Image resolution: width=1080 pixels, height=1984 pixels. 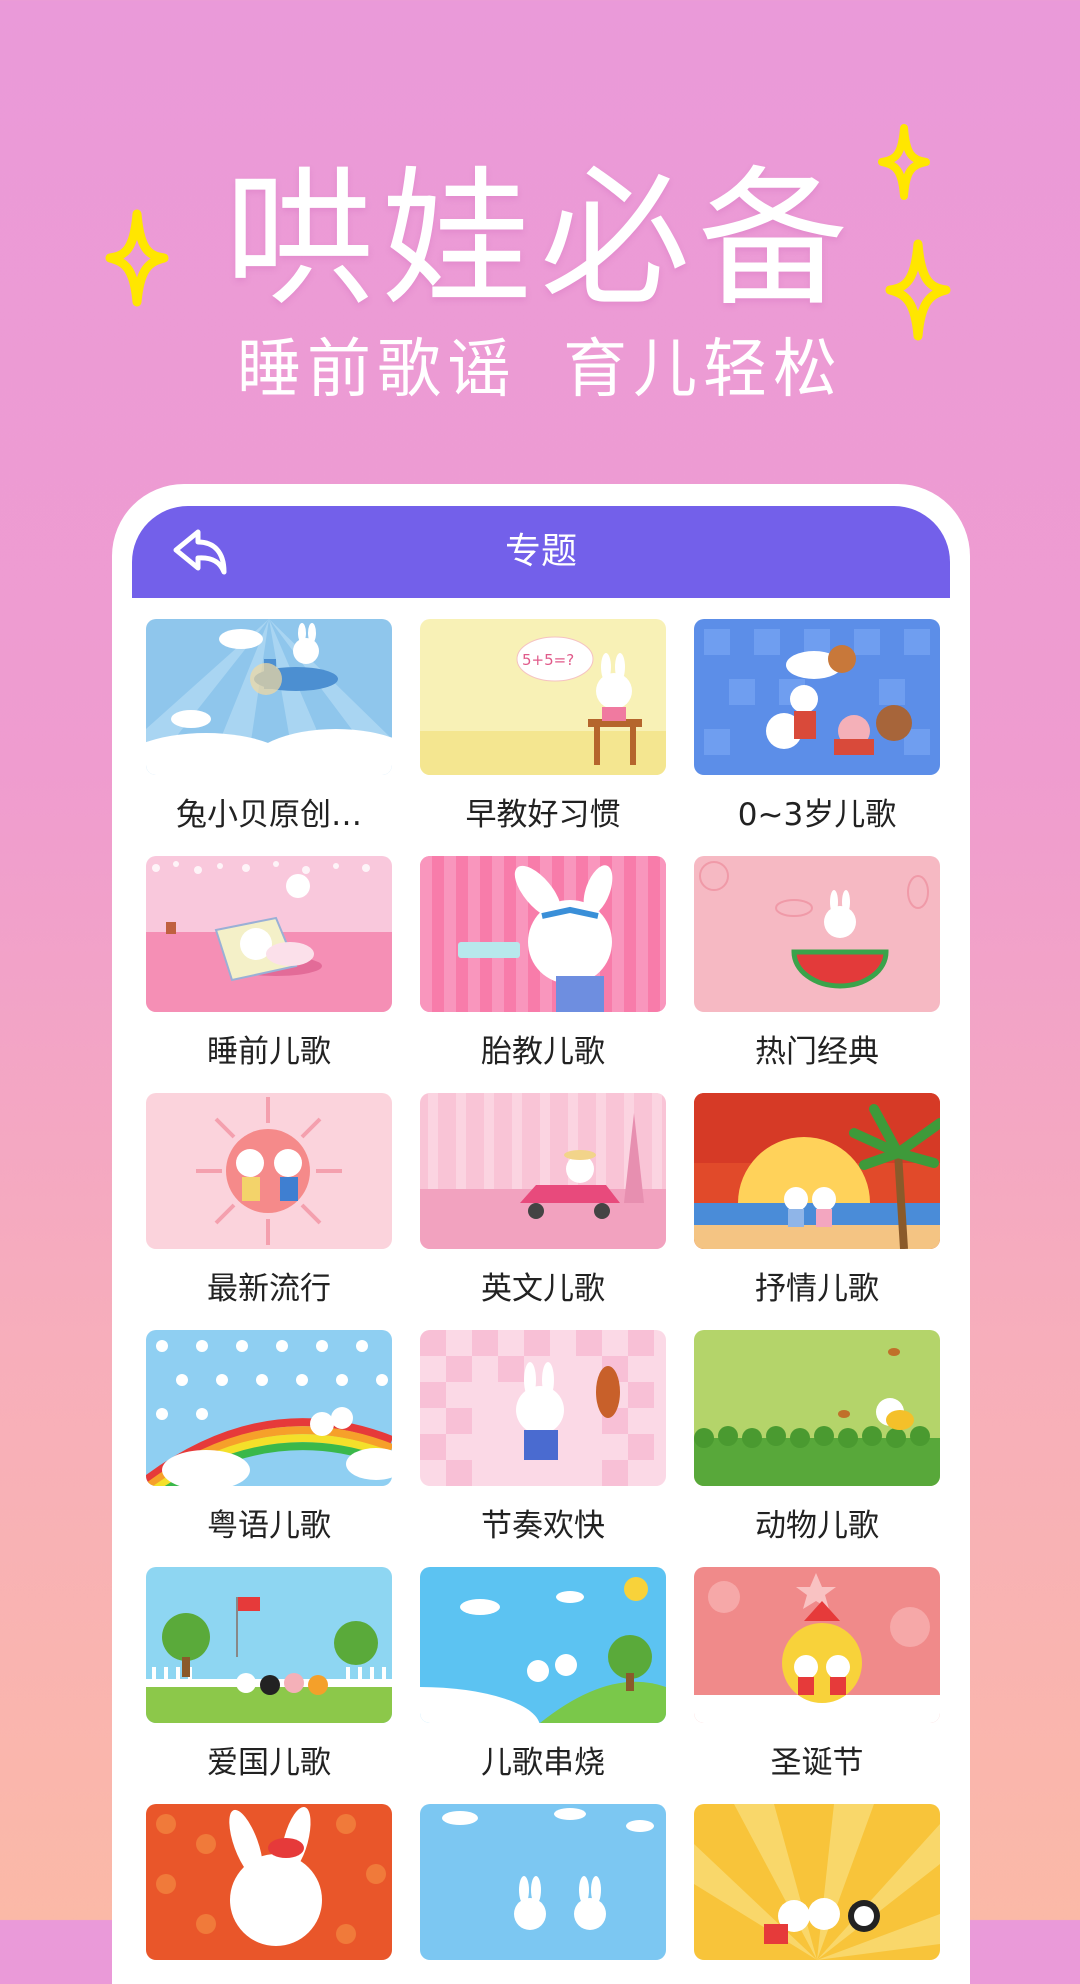 I want to click on topic-card: 抒情儿歌, so click(x=817, y=1211).